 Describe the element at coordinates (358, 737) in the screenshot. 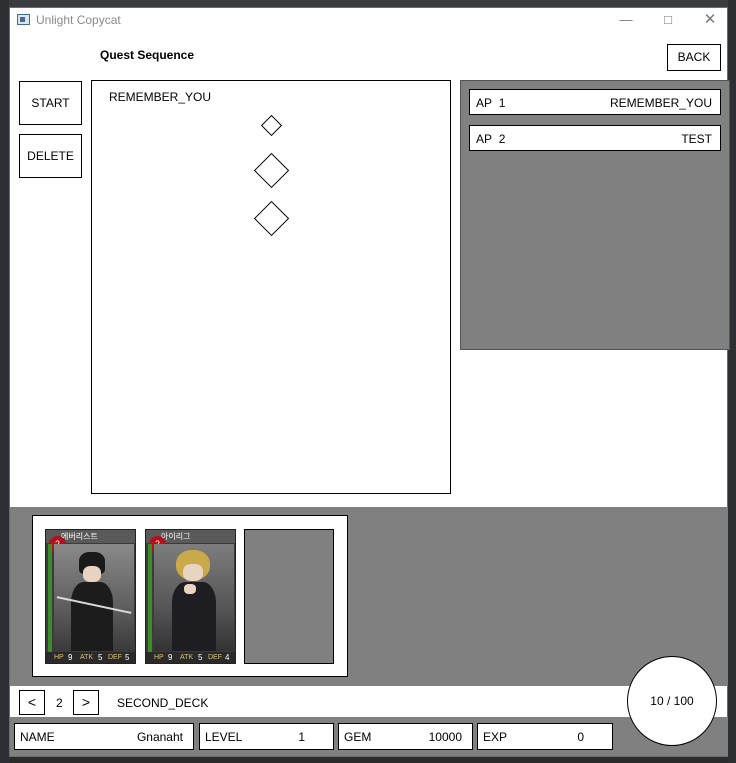

I see `gem-label: GEM` at that location.